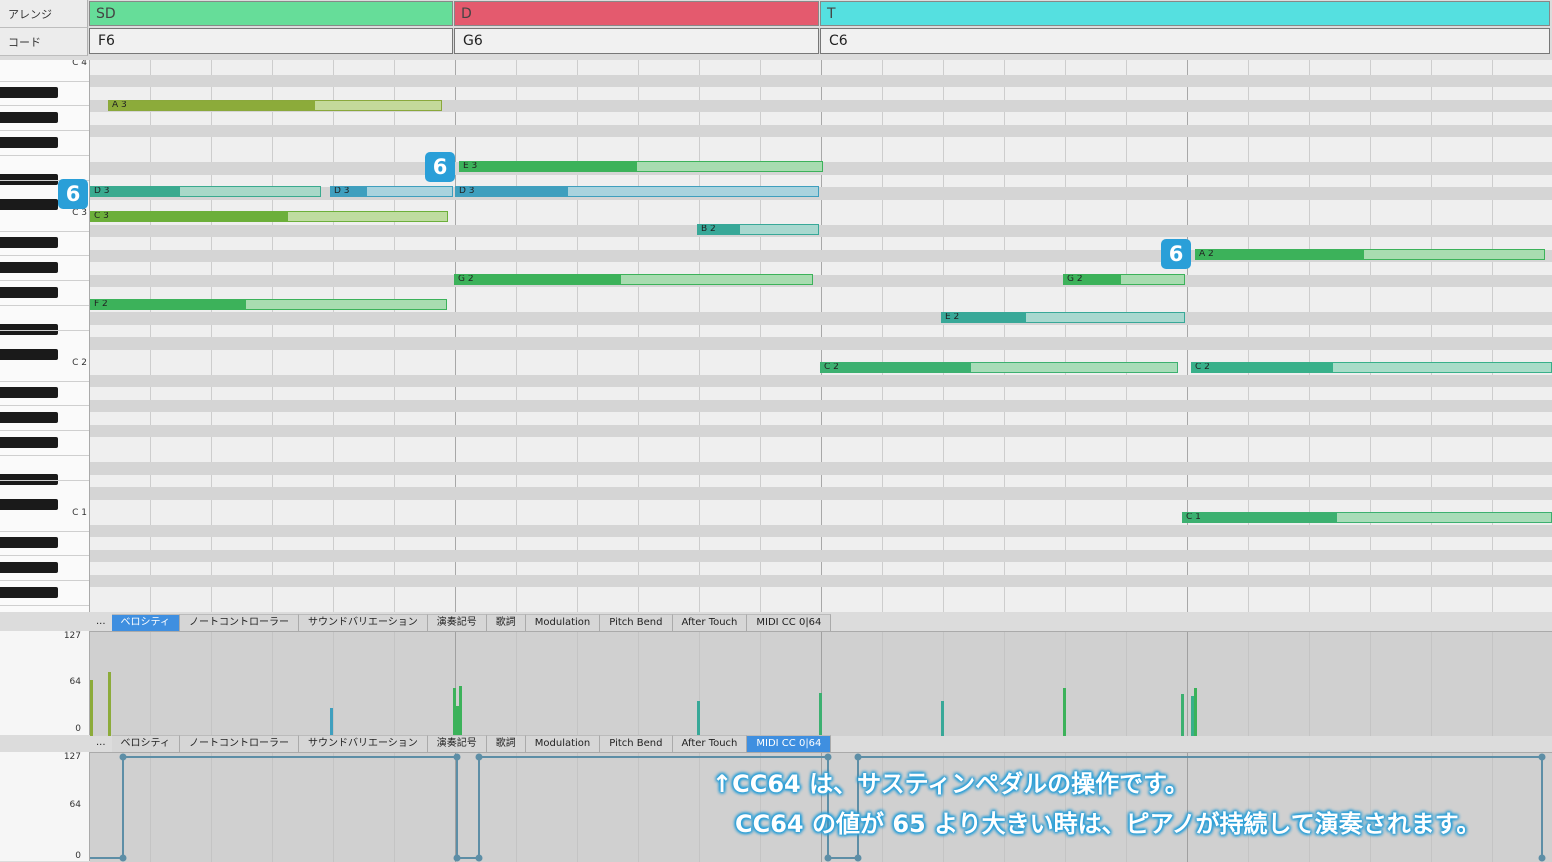  What do you see at coordinates (831, 13) in the screenshot?
I see `section-t-label: T` at bounding box center [831, 13].